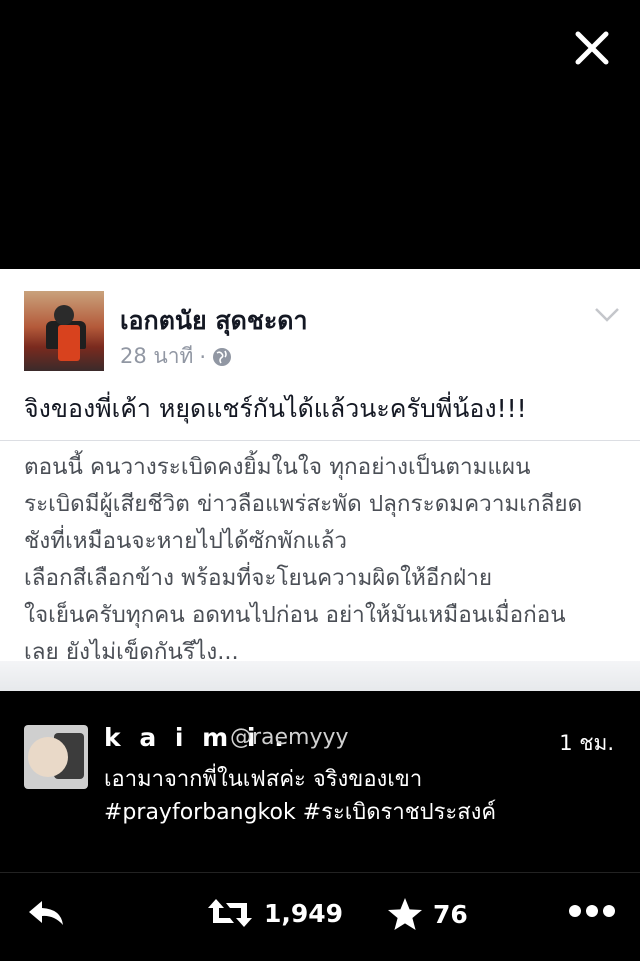 The width and height of the screenshot is (640, 961). What do you see at coordinates (320, 440) in the screenshot?
I see `divider` at bounding box center [320, 440].